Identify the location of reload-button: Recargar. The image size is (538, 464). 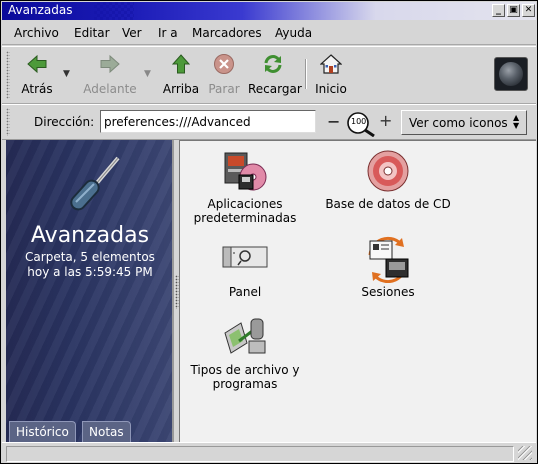
(275, 76).